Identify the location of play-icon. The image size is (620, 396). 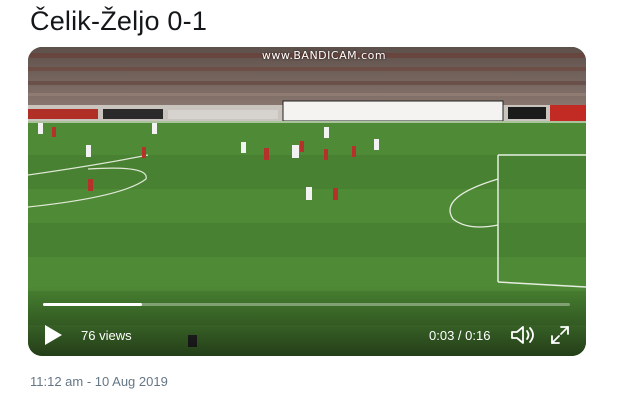
(53, 335).